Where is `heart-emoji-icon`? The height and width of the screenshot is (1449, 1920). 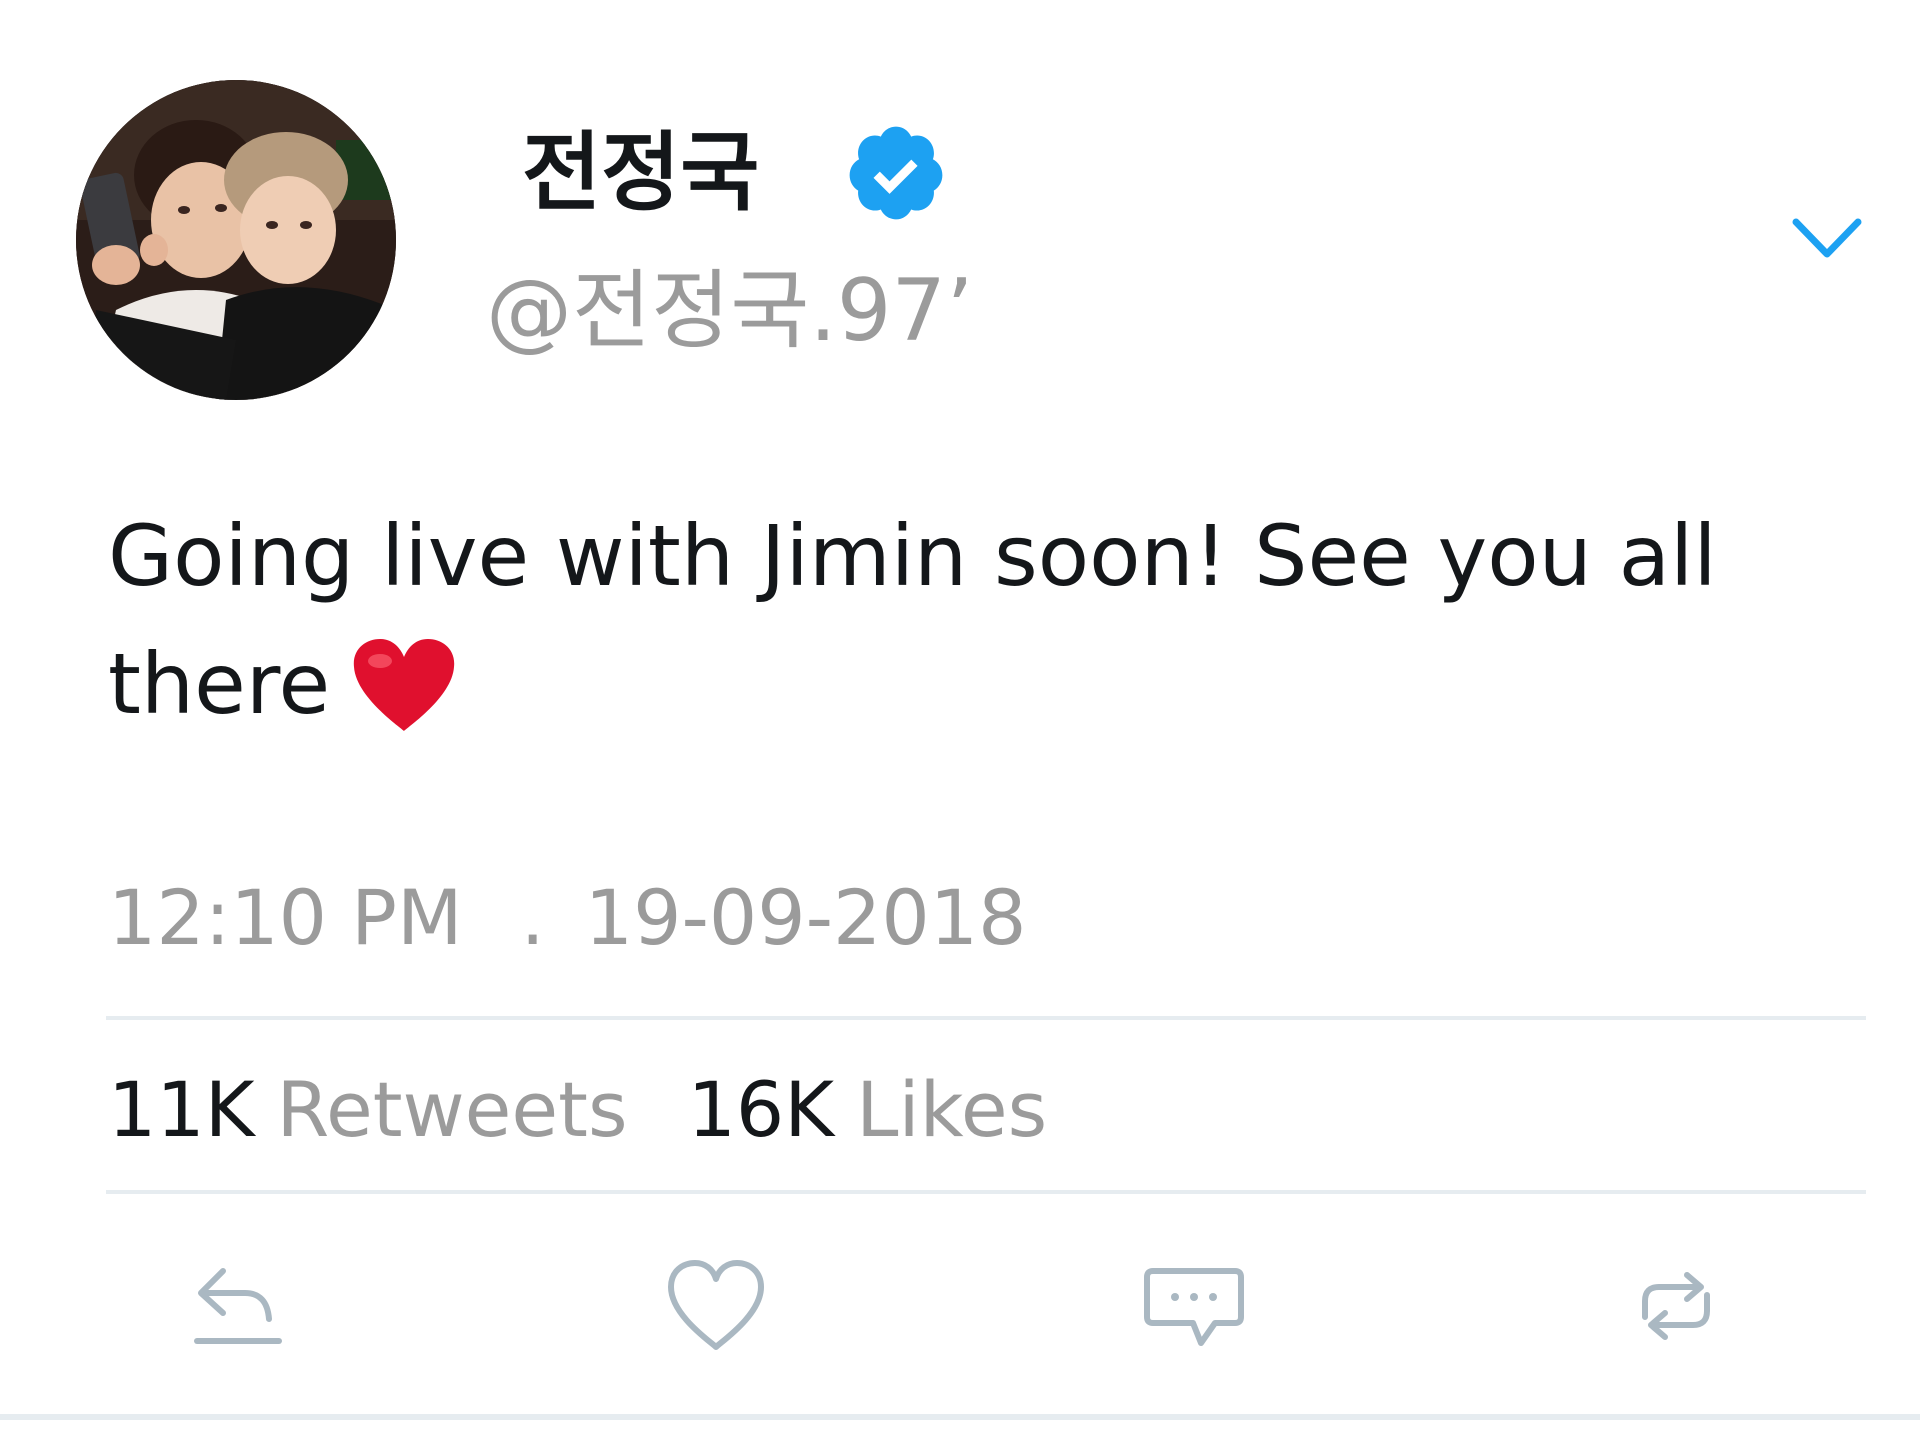
heart-emoji-icon is located at coordinates (404, 685).